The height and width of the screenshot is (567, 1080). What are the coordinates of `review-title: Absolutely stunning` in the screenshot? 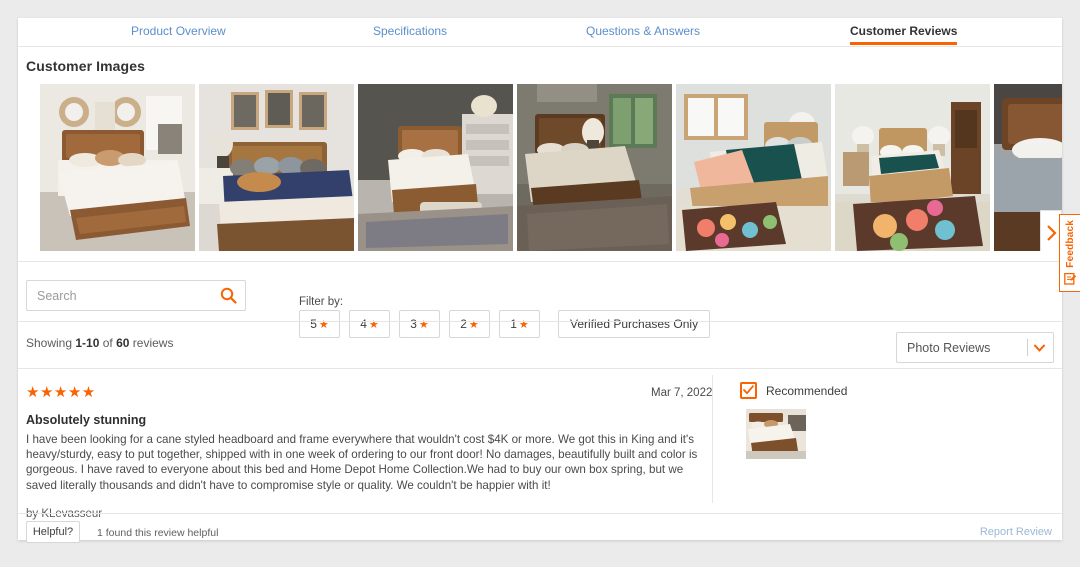 It's located at (86, 420).